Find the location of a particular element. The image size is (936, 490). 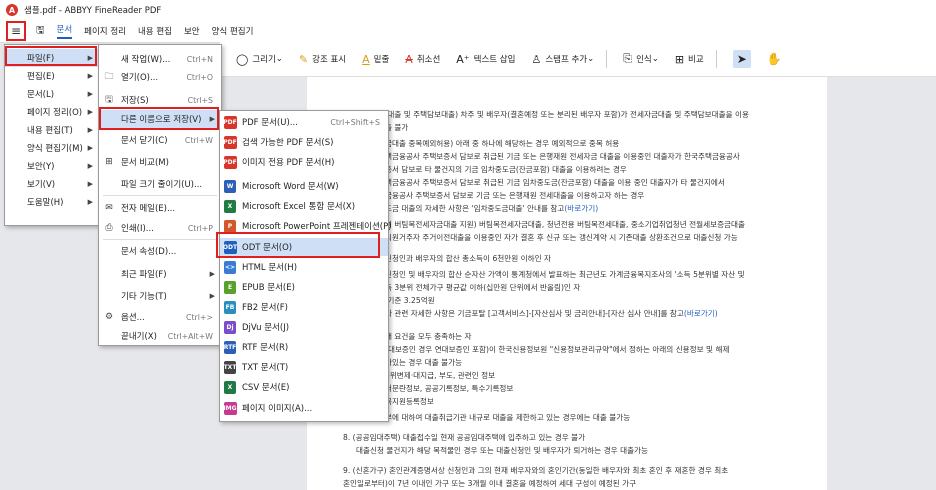

highlight-icon: ✎ is located at coordinates (303, 59).